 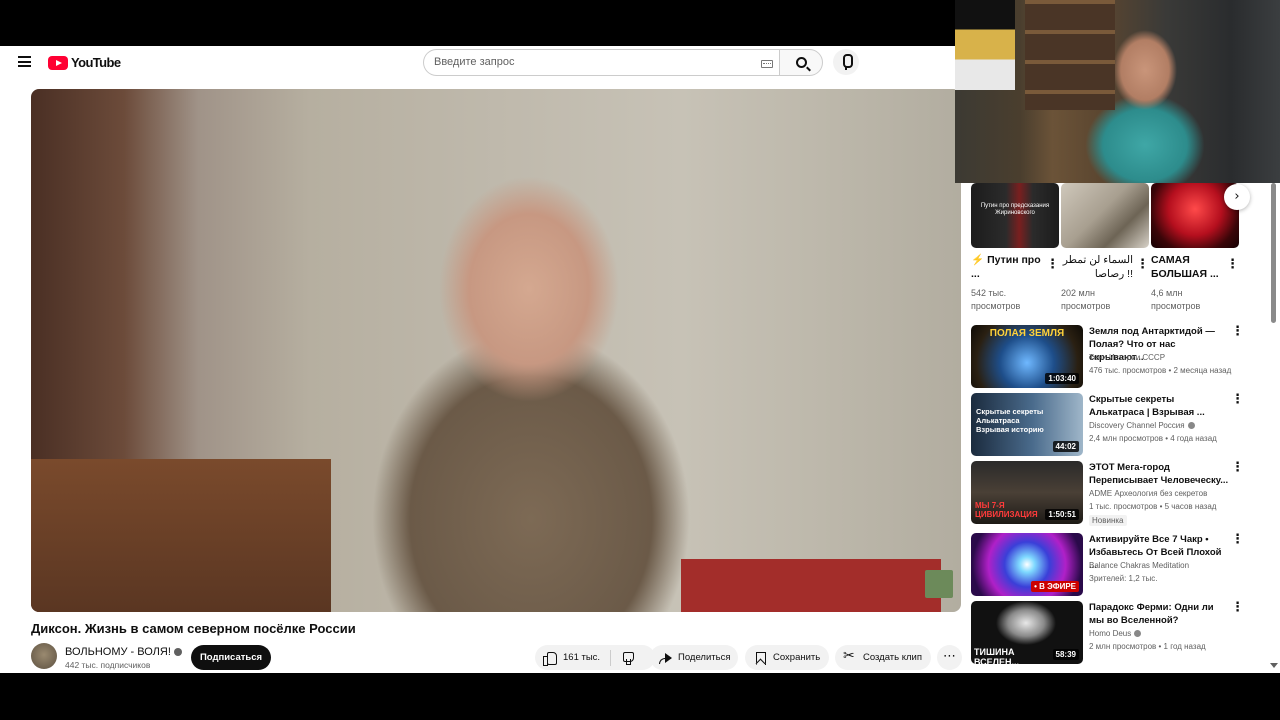 I want to click on duration-badge: 58:39, so click(x=1065, y=654).